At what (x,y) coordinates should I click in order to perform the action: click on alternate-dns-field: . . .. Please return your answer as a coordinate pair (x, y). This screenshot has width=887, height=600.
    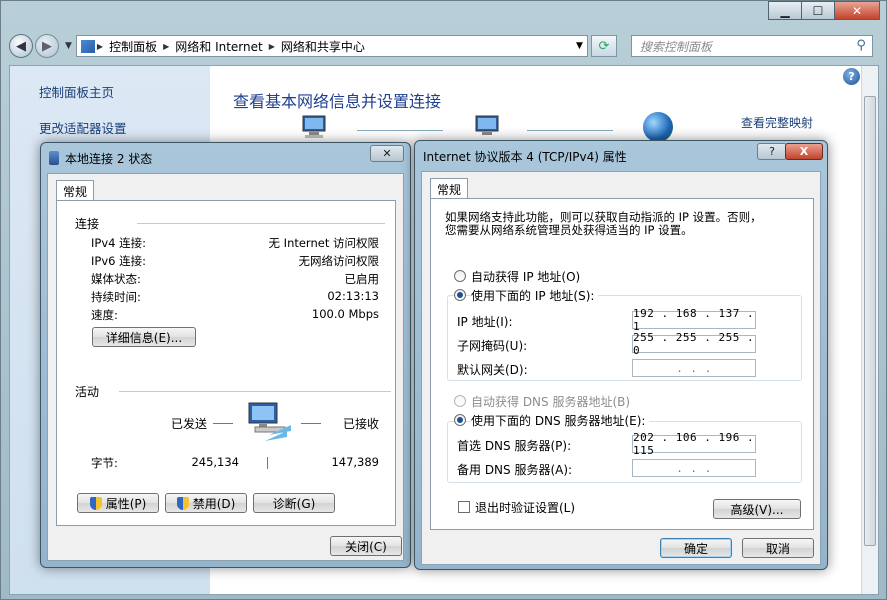
    Looking at the image, I should click on (694, 468).